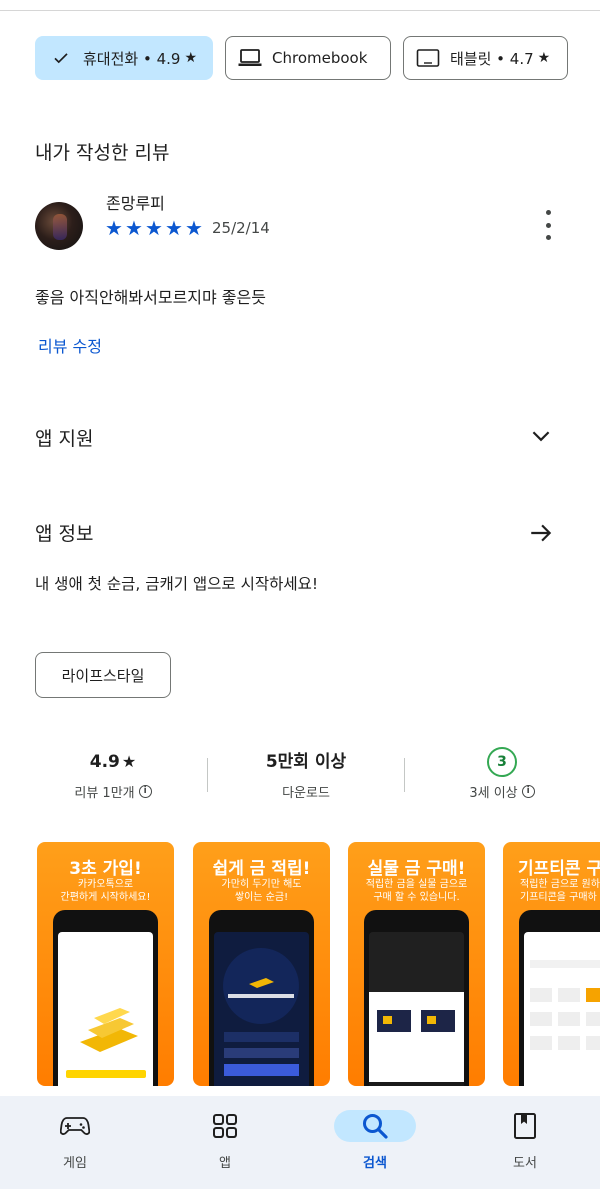  I want to click on search-icon, so click(375, 1126).